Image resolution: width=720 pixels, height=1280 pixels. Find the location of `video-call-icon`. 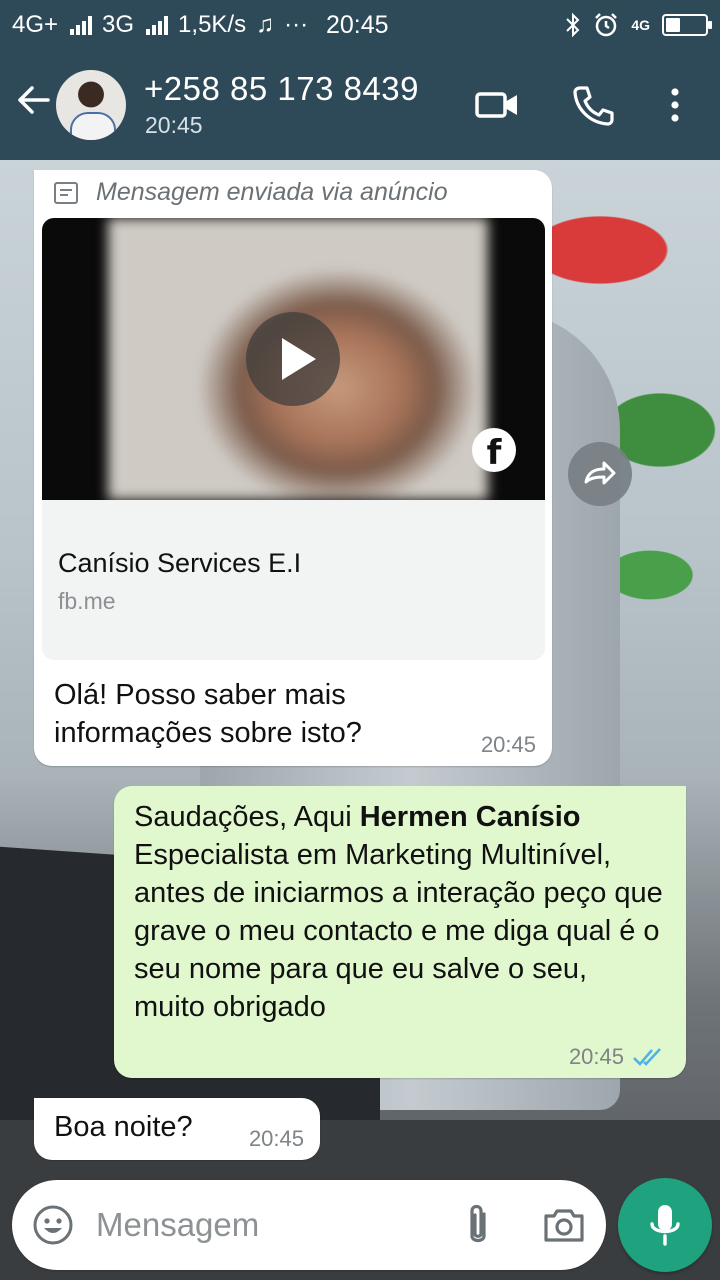

video-call-icon is located at coordinates (497, 105).